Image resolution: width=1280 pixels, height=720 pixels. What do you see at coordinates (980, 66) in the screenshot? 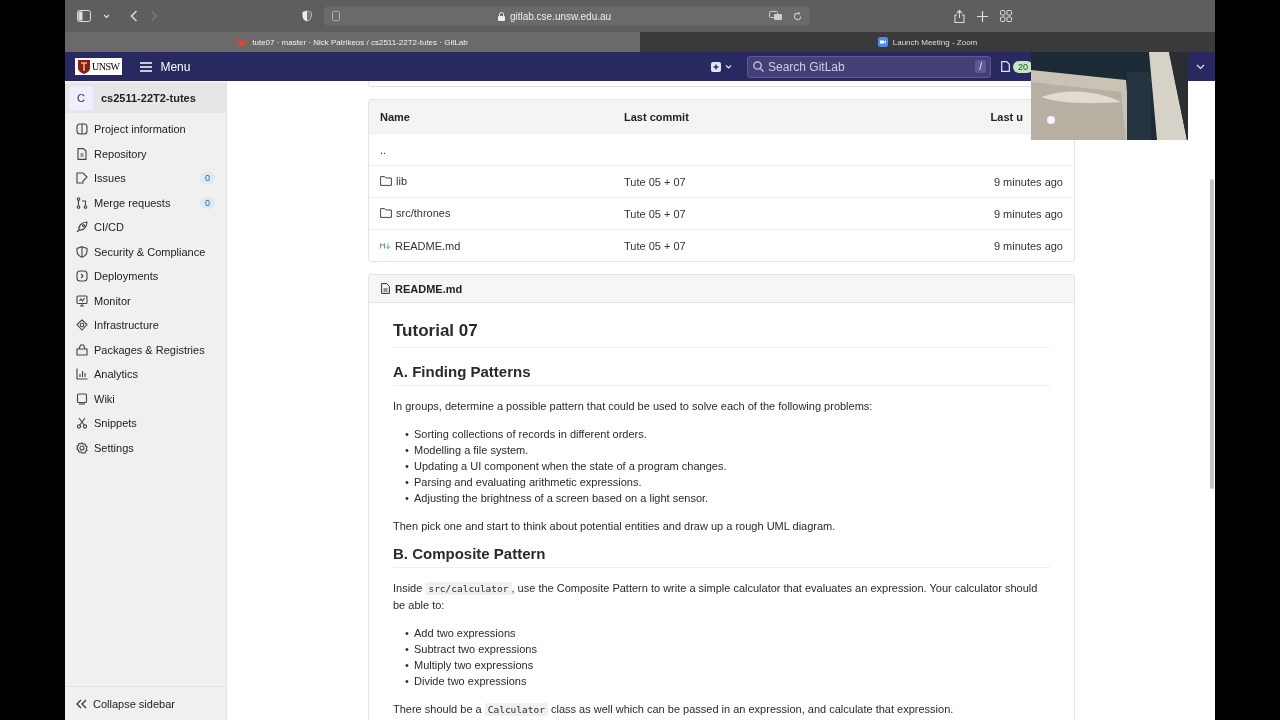
I see `shortcut-key: /` at bounding box center [980, 66].